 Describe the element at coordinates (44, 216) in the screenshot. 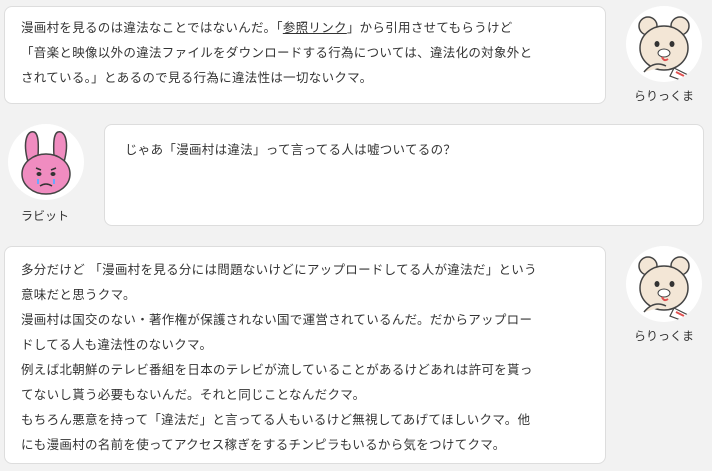

I see `speaker-name: ラビット` at that location.